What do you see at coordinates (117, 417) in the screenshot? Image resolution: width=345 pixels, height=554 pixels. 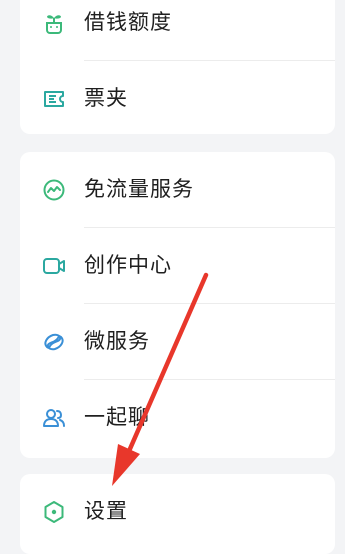 I see `menu-item-label: 一起聊` at bounding box center [117, 417].